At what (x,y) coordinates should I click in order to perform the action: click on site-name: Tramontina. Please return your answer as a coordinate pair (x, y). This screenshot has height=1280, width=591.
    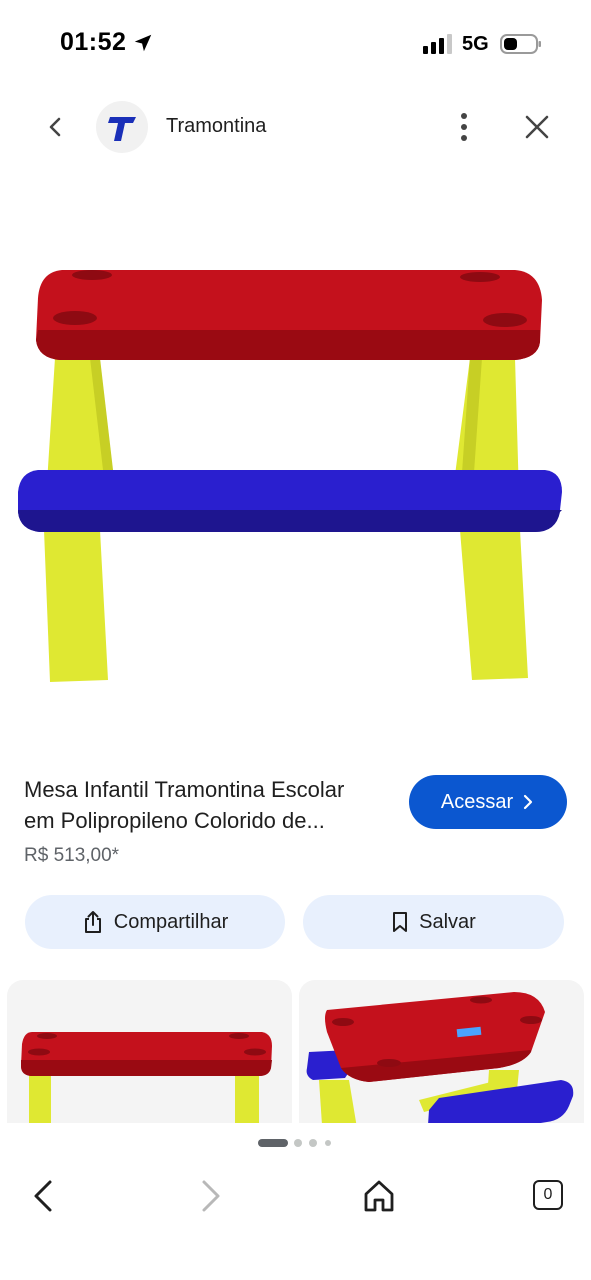
    Looking at the image, I should click on (216, 126).